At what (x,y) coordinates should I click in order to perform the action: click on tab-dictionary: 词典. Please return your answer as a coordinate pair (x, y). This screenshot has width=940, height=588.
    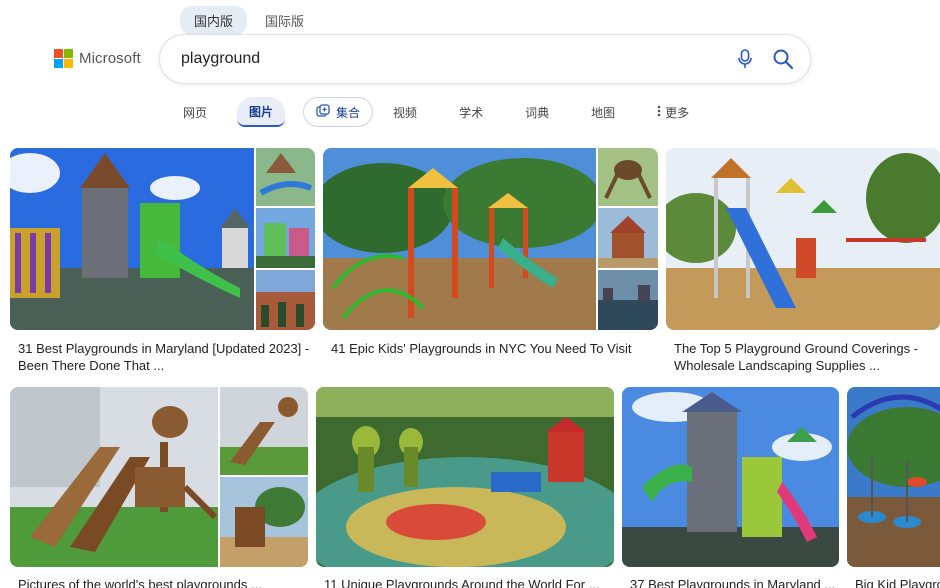
    Looking at the image, I should click on (537, 112).